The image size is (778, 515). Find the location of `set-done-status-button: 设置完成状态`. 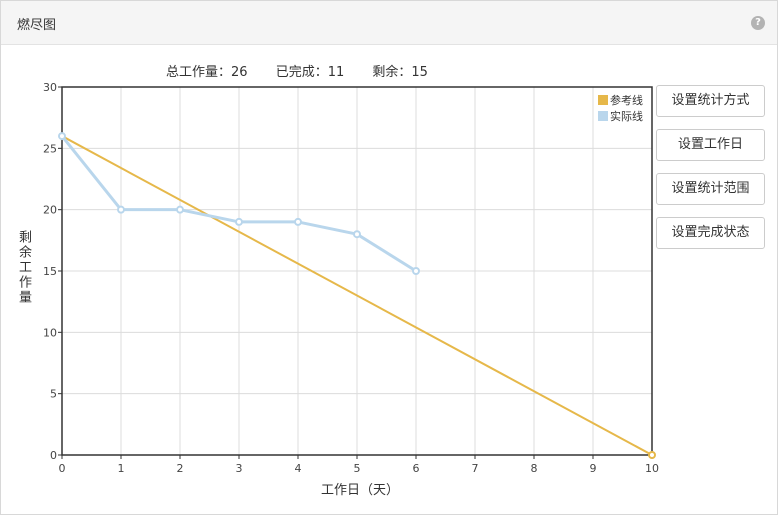

set-done-status-button: 设置完成状态 is located at coordinates (710, 233).